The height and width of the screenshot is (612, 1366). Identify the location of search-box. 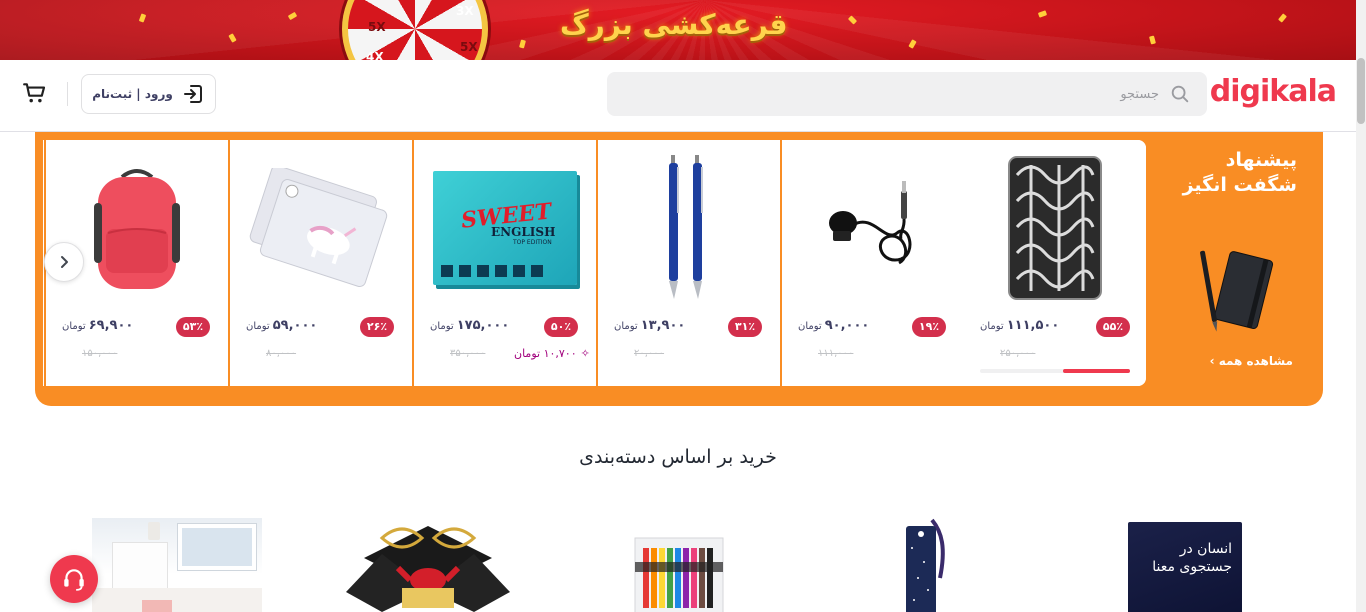
(907, 94).